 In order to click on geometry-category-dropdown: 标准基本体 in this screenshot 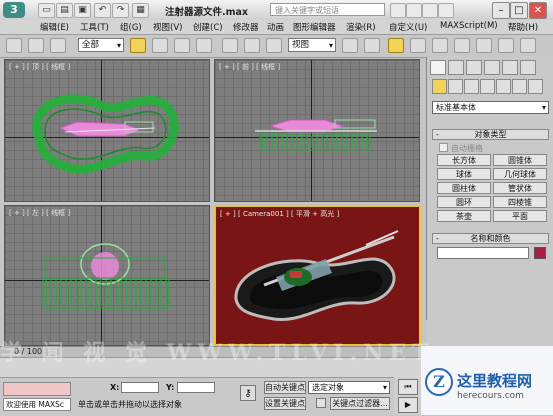, I will do `click(490, 107)`.